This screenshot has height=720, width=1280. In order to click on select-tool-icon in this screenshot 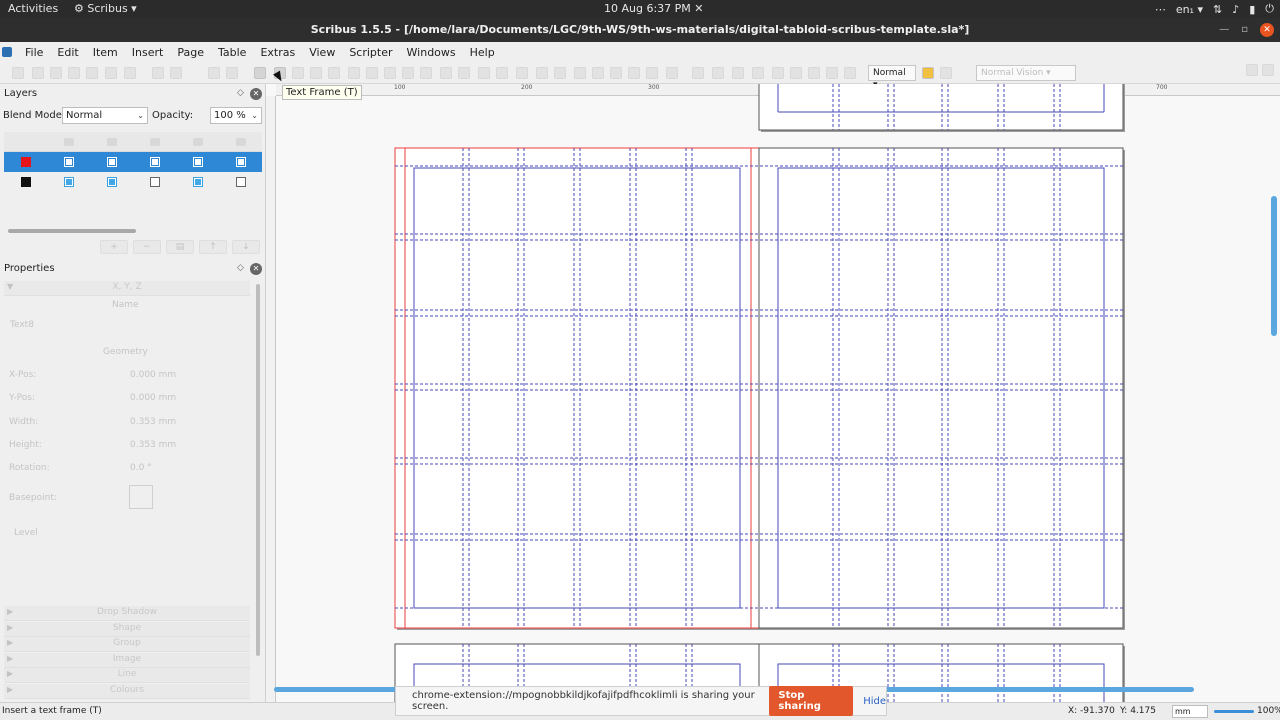, I will do `click(260, 73)`.